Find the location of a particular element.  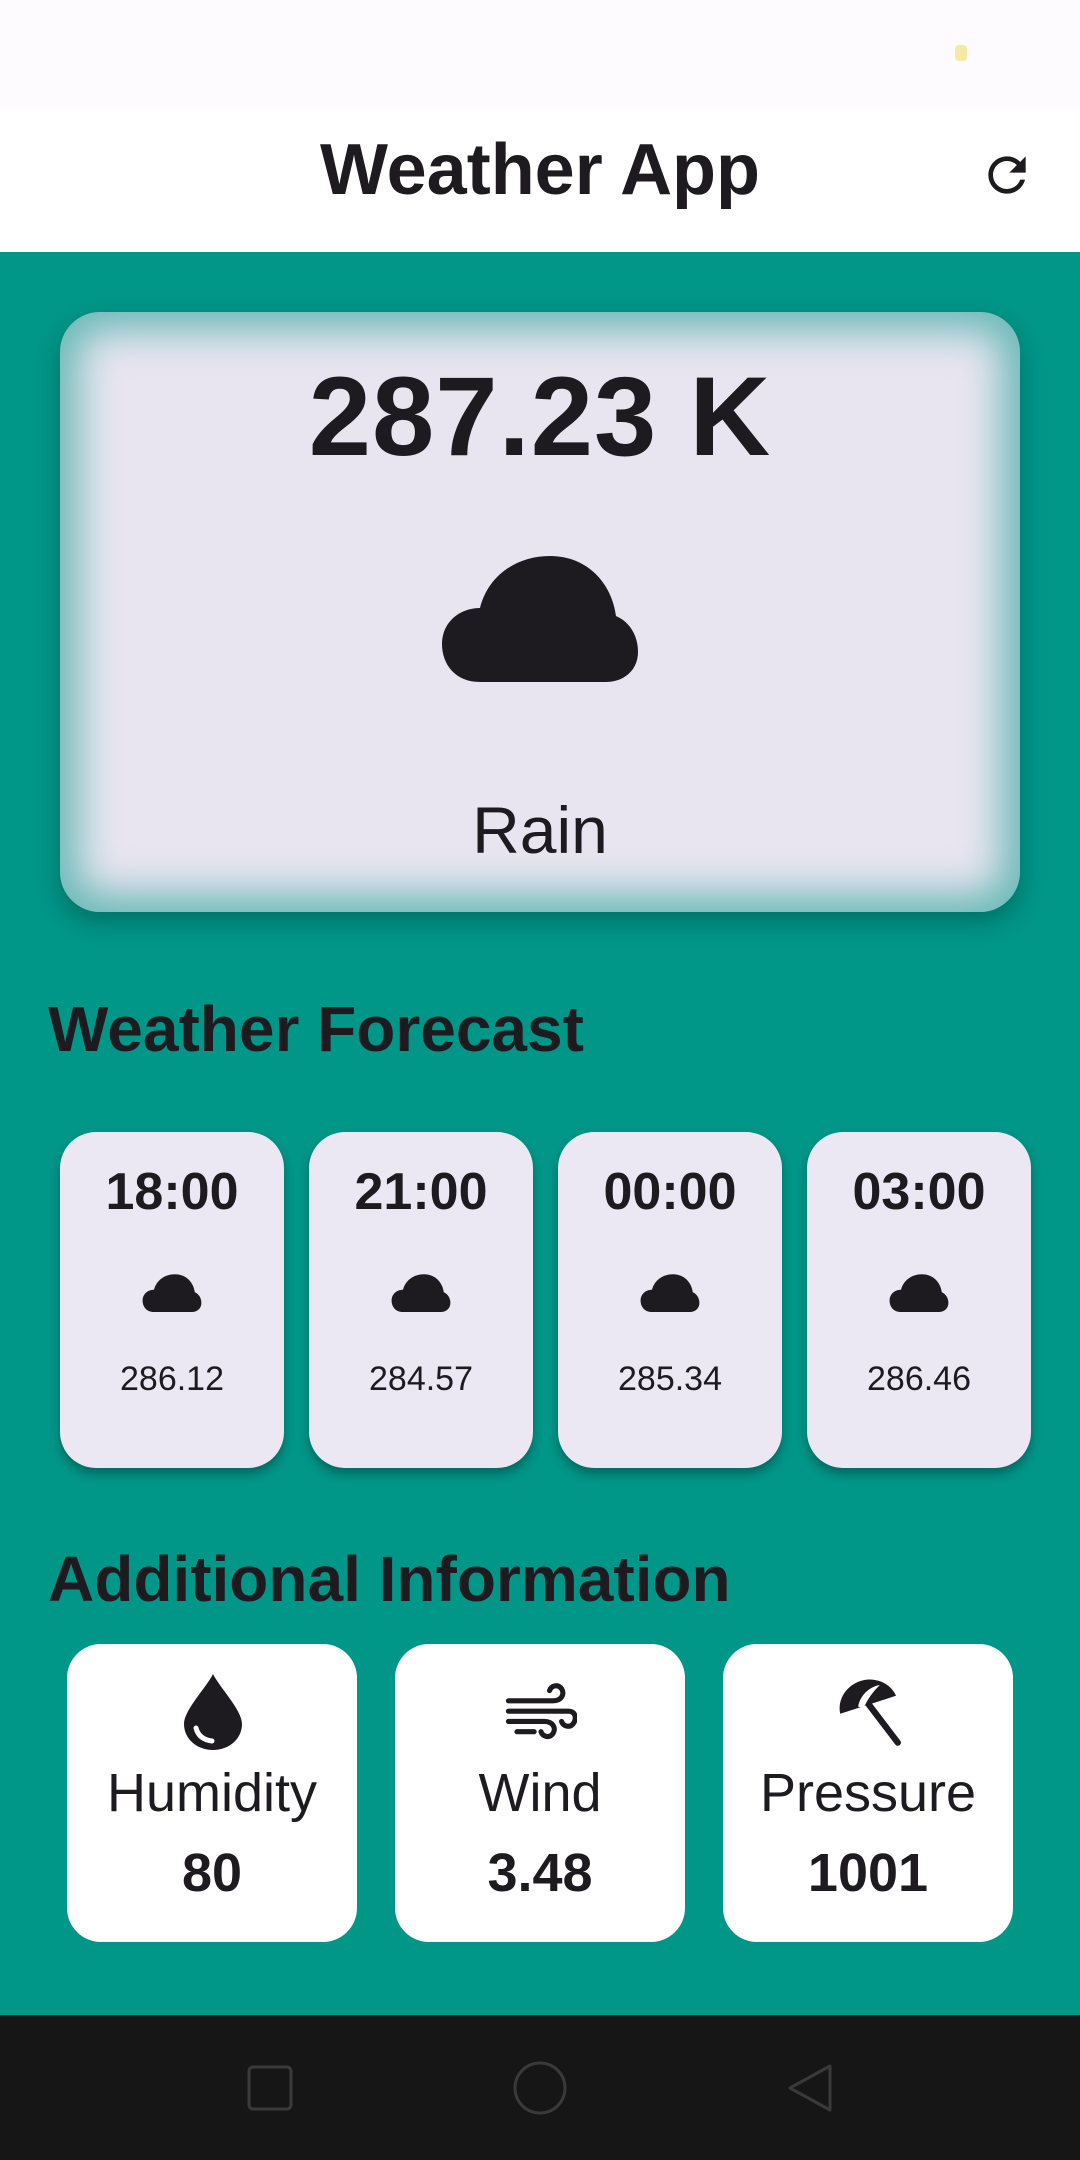

forecast-time: 00:00 is located at coordinates (670, 1192).